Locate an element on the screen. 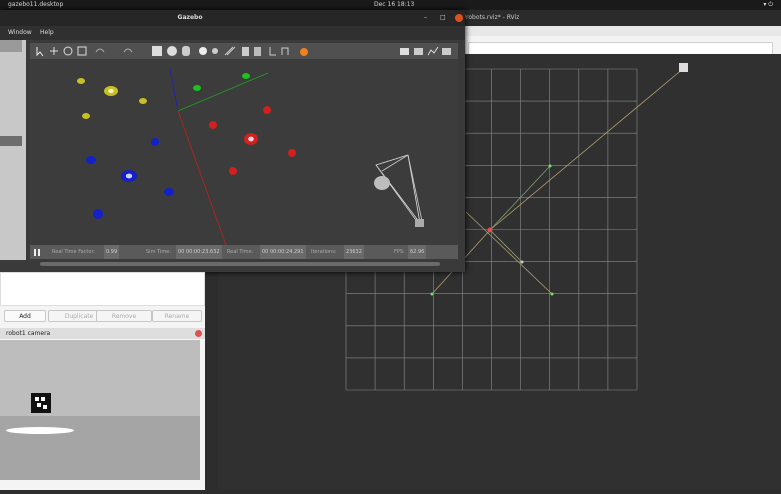  maximize-icon: □ is located at coordinates (443, 18).